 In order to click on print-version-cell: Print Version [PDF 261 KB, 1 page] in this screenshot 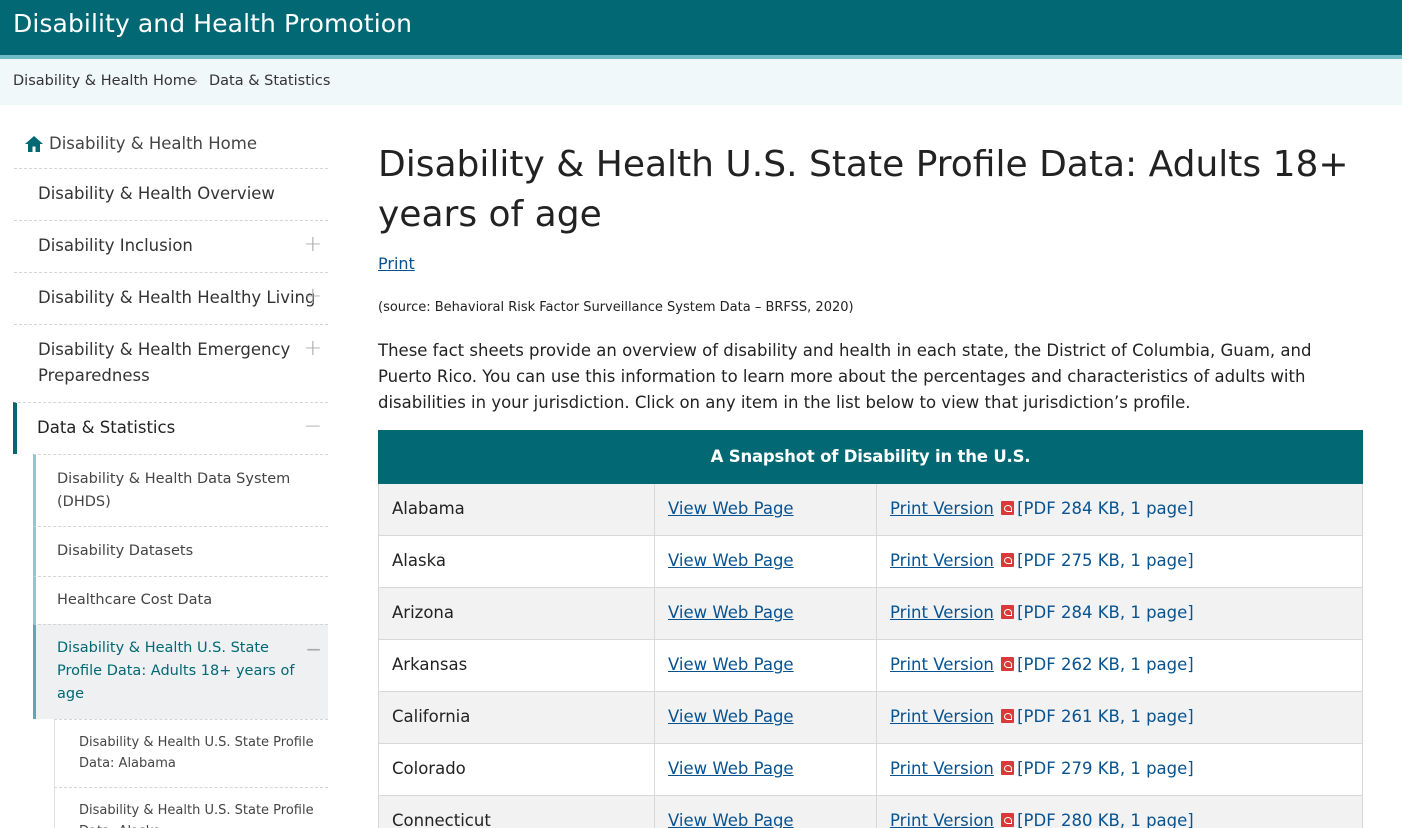, I will do `click(1120, 717)`.